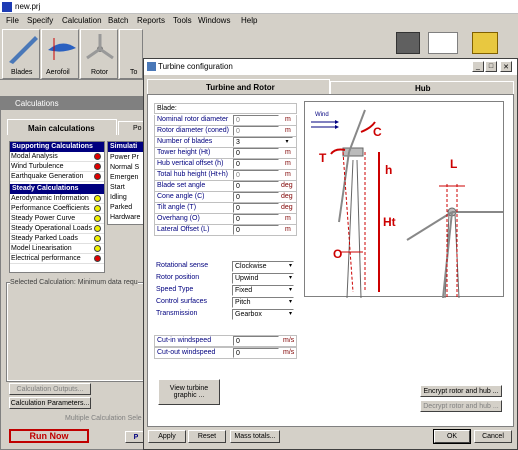 The height and width of the screenshot is (450, 518). Describe the element at coordinates (193, 119) in the screenshot. I see `param-label: Nominal rotor diameter` at that location.